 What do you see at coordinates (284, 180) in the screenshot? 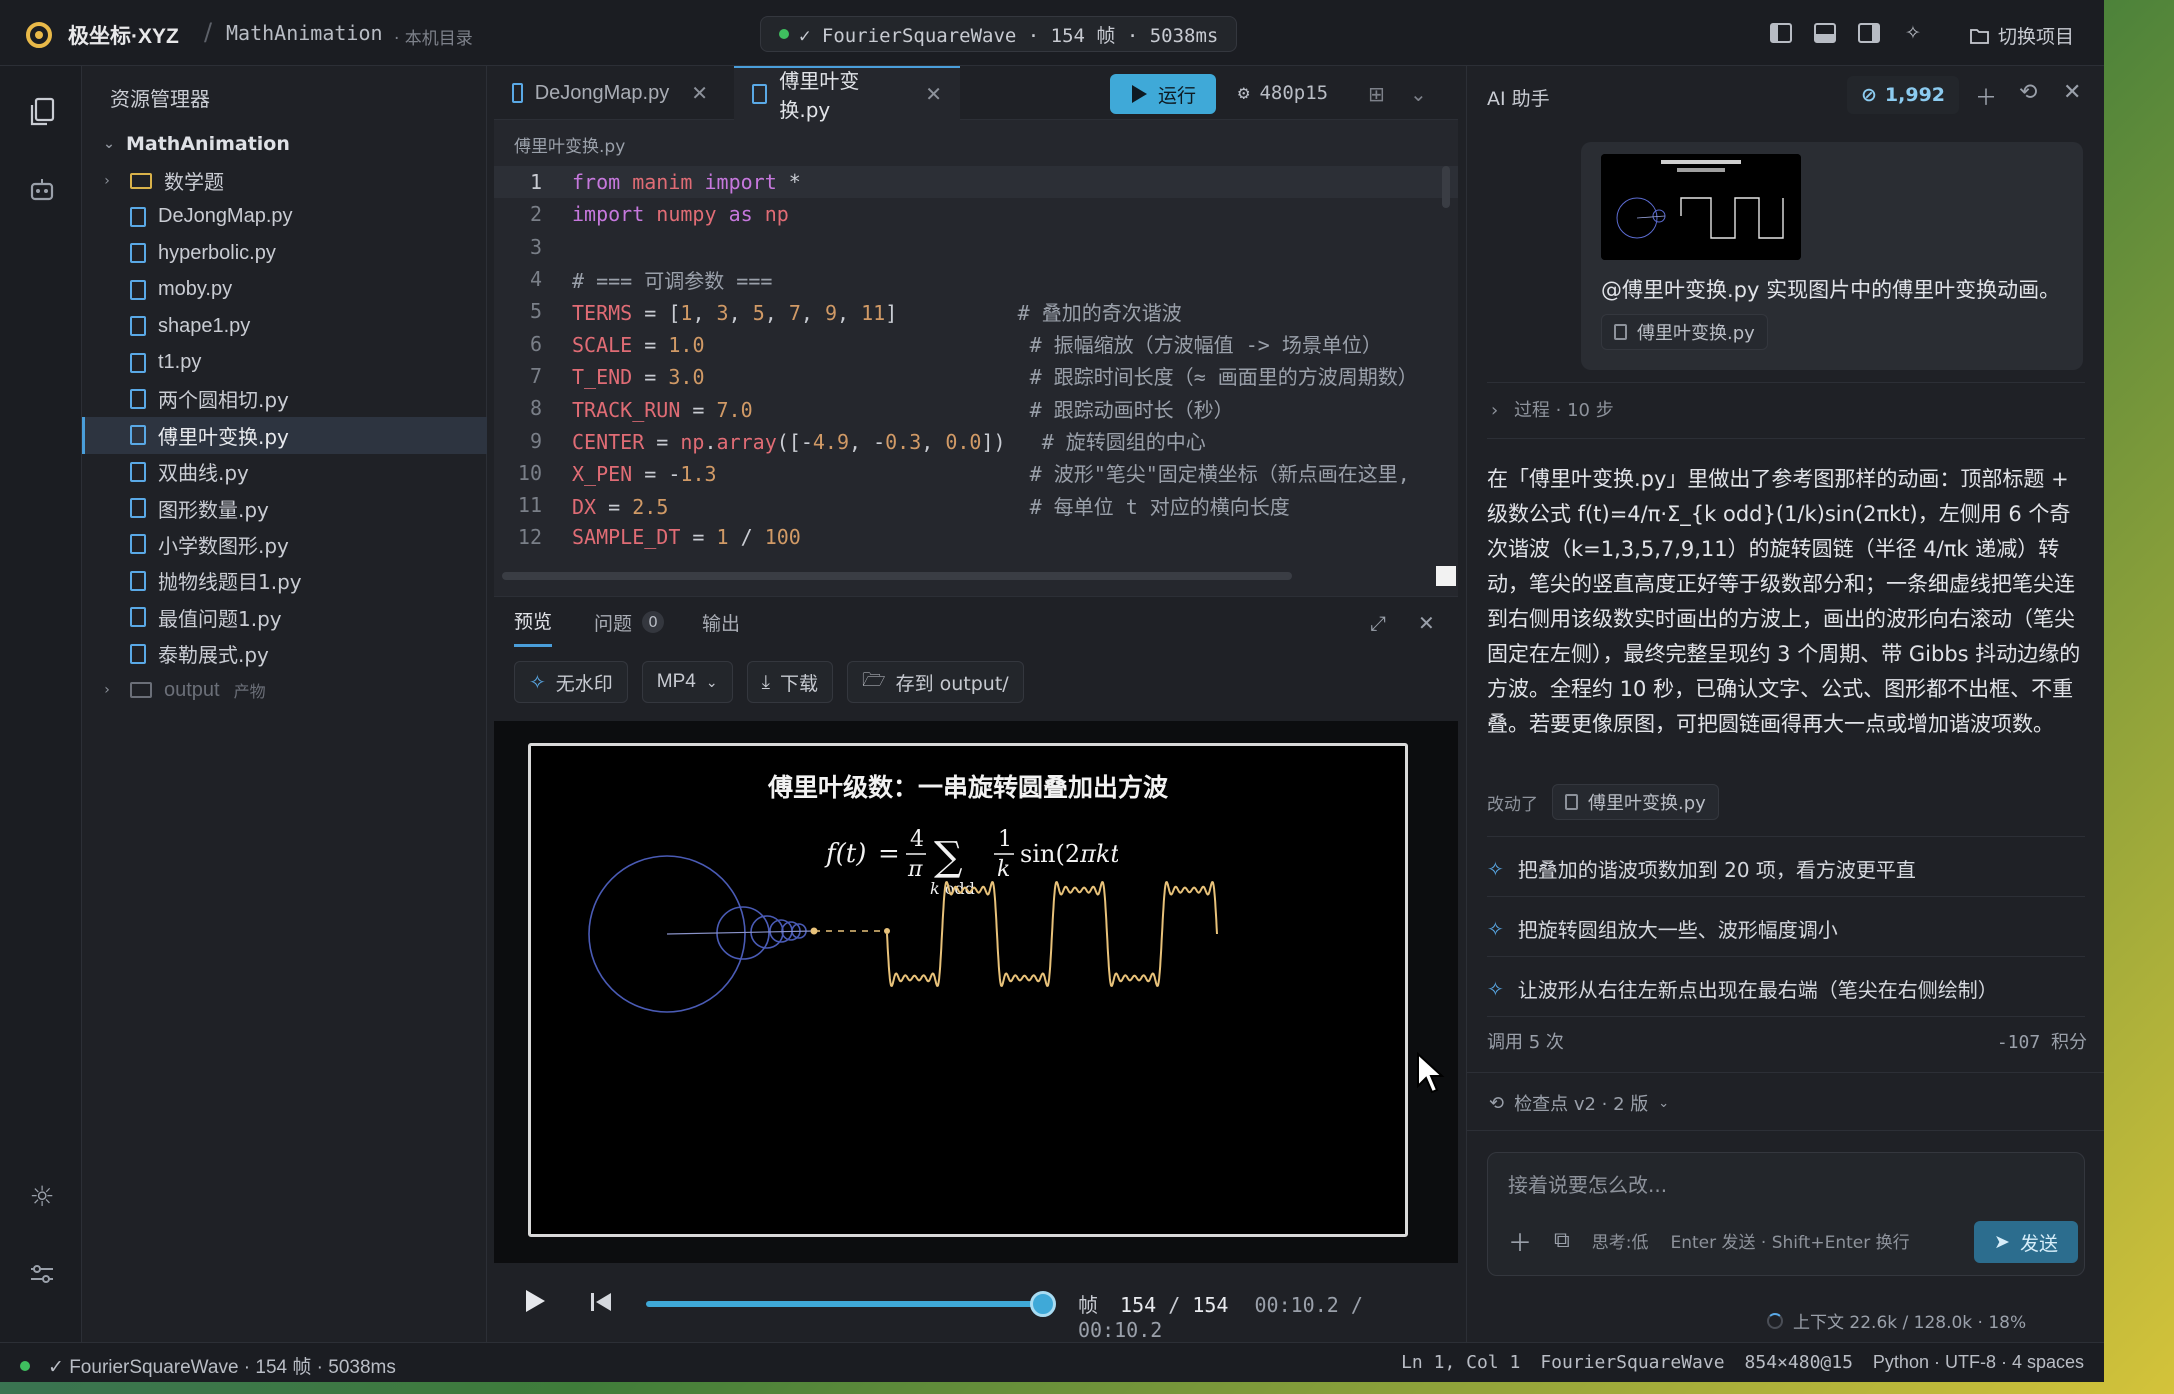
I see `tree-item-folder-math: › 数学题` at bounding box center [284, 180].